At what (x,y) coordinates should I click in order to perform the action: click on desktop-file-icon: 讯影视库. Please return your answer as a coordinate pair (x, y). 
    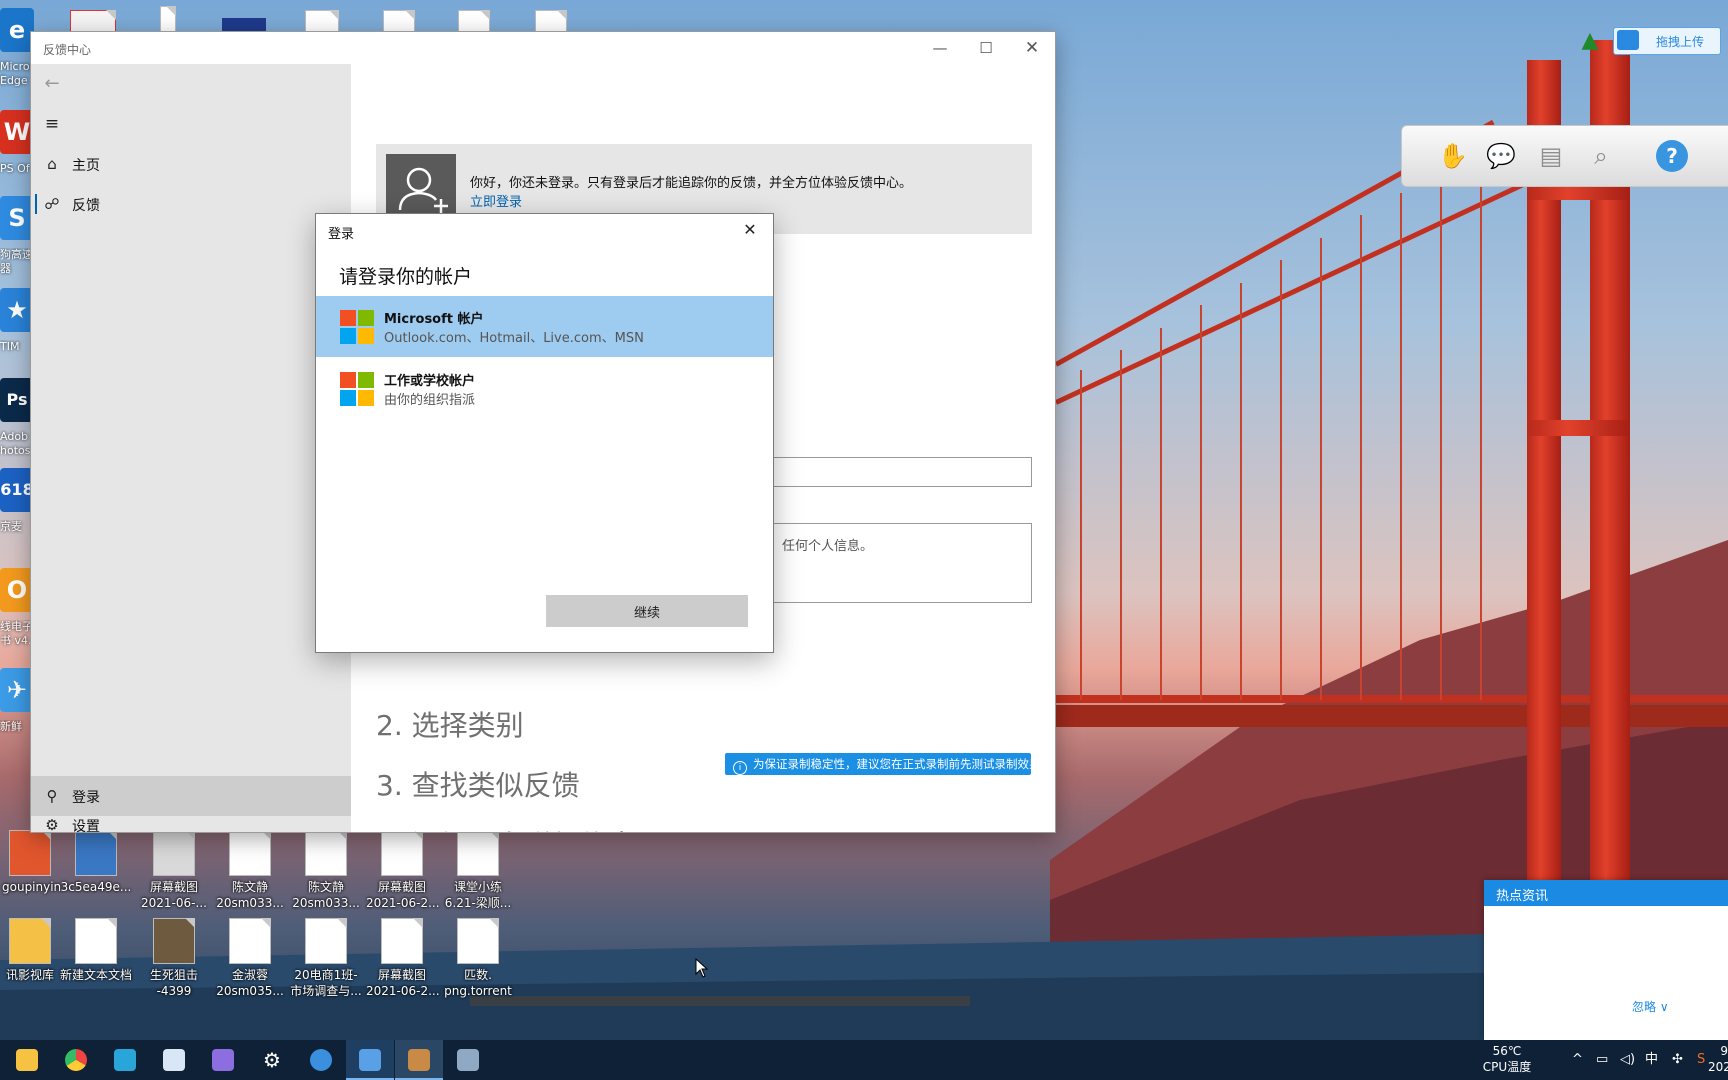
    Looking at the image, I should click on (30, 950).